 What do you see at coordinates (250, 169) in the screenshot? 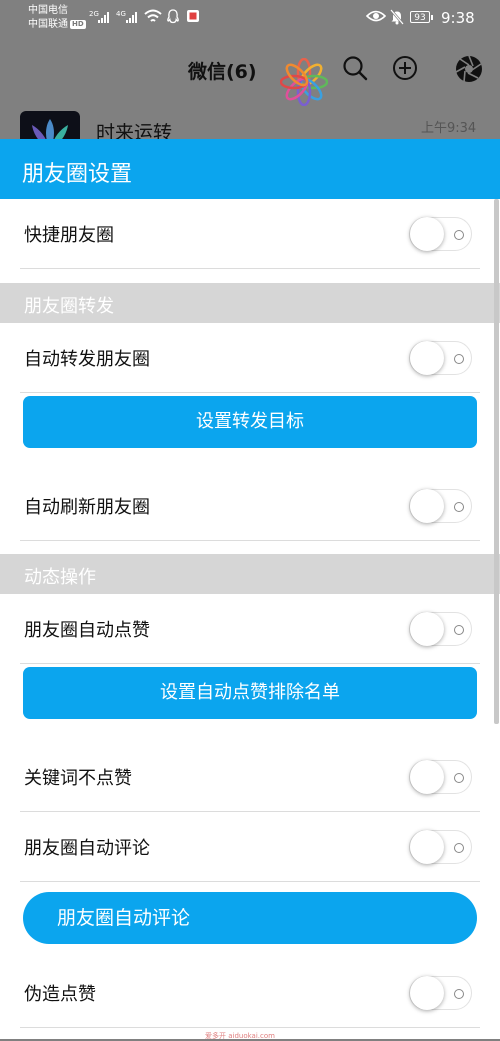
I see `panel-app-bar: 朋友圈设置` at bounding box center [250, 169].